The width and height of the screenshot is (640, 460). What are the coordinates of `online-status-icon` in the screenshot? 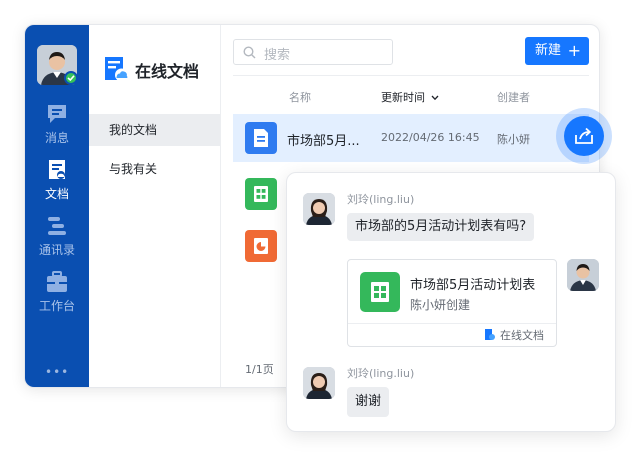 It's located at (71, 78).